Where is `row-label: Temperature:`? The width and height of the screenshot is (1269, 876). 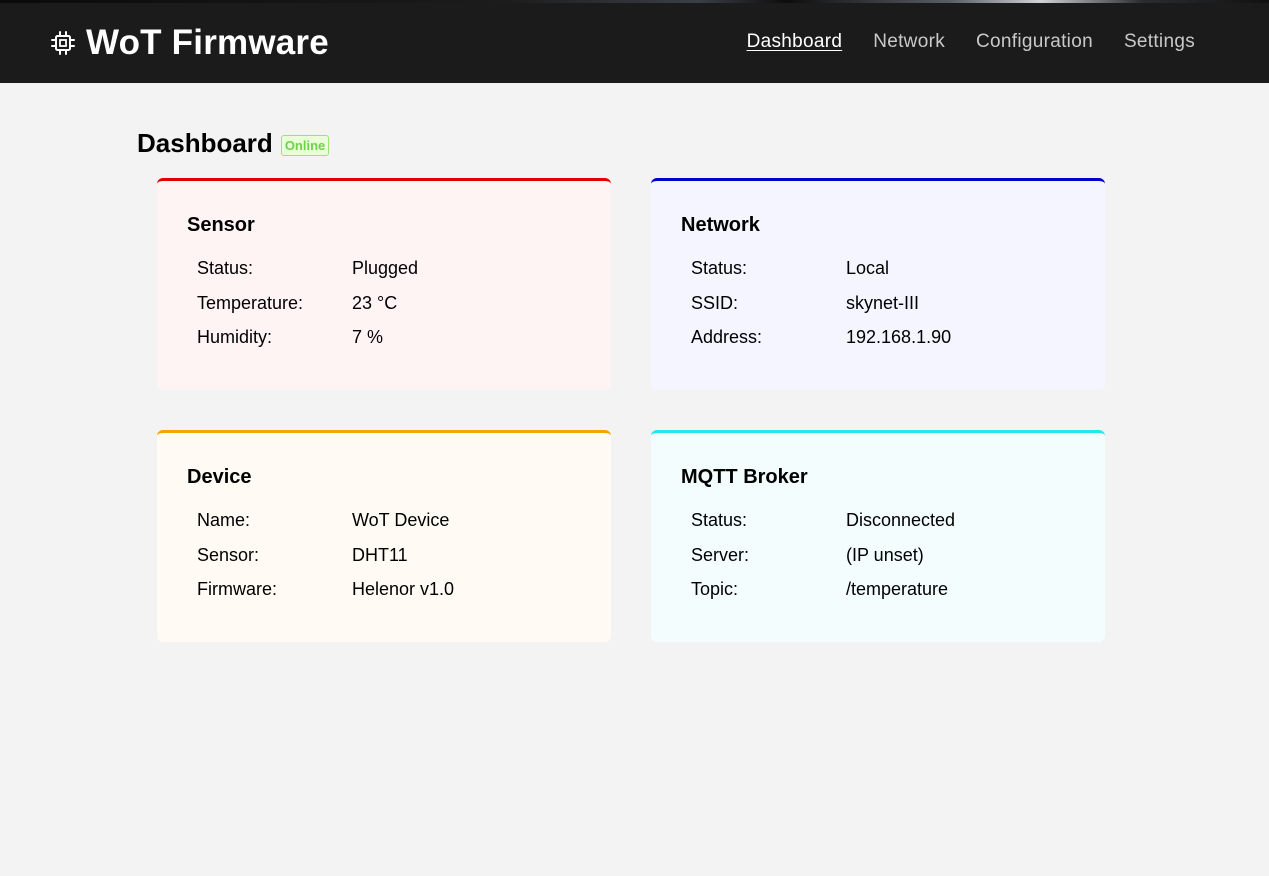
row-label: Temperature: is located at coordinates (250, 302).